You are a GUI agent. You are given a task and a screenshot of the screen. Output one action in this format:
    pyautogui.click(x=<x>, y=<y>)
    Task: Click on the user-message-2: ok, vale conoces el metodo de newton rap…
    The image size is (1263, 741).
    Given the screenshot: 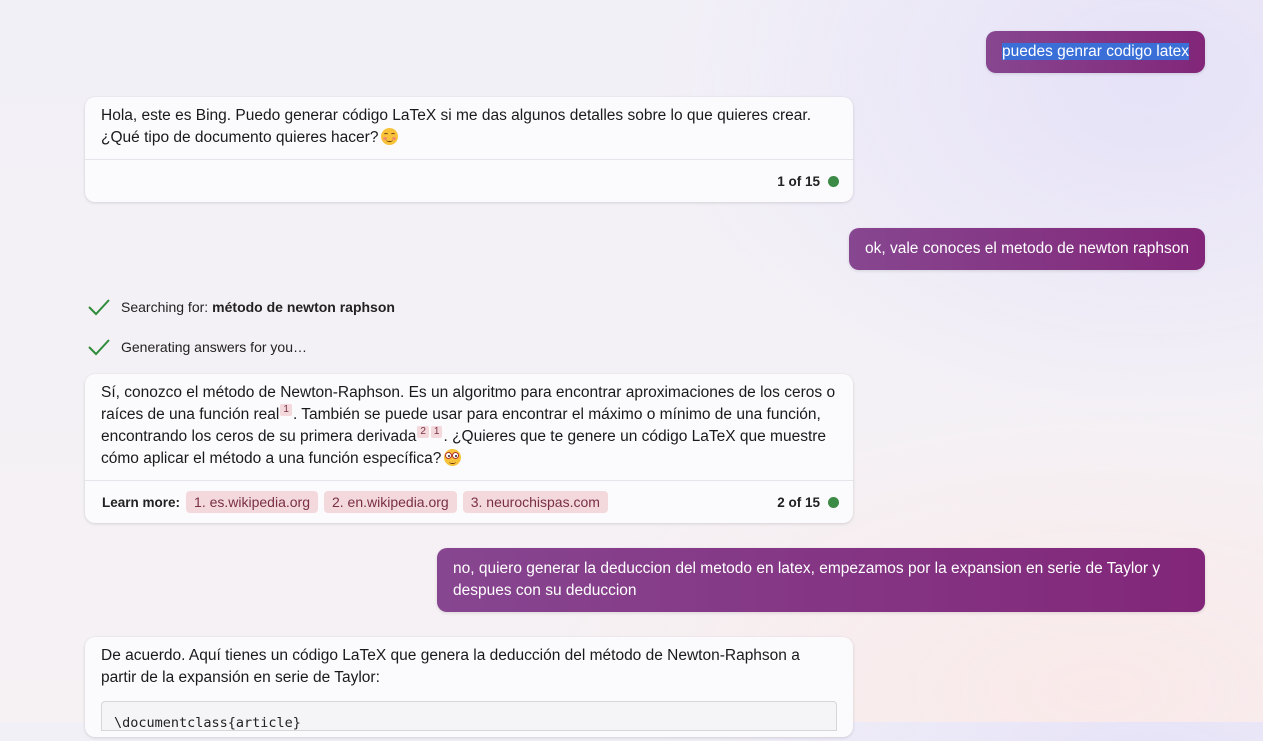 What is the action you would take?
    pyautogui.click(x=1027, y=249)
    